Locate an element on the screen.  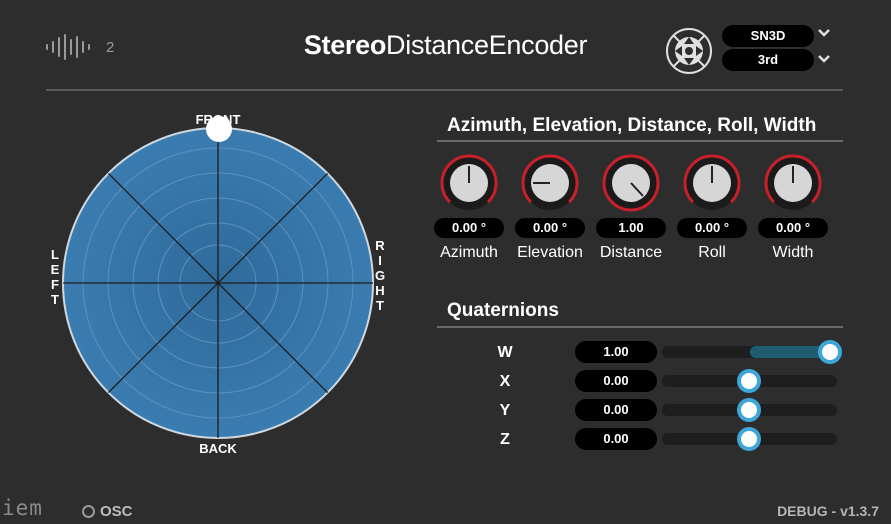
roll-value: 0.00 ° is located at coordinates (712, 228).